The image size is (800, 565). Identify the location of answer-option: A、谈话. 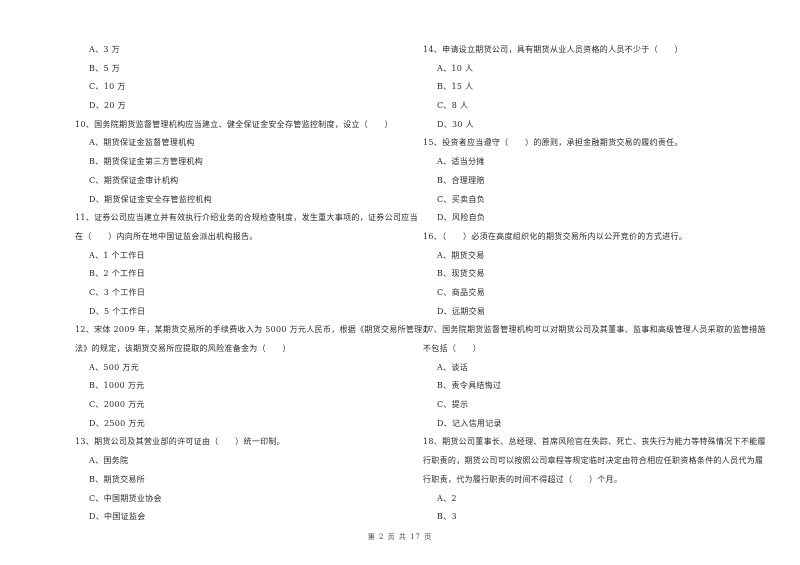
(452, 367).